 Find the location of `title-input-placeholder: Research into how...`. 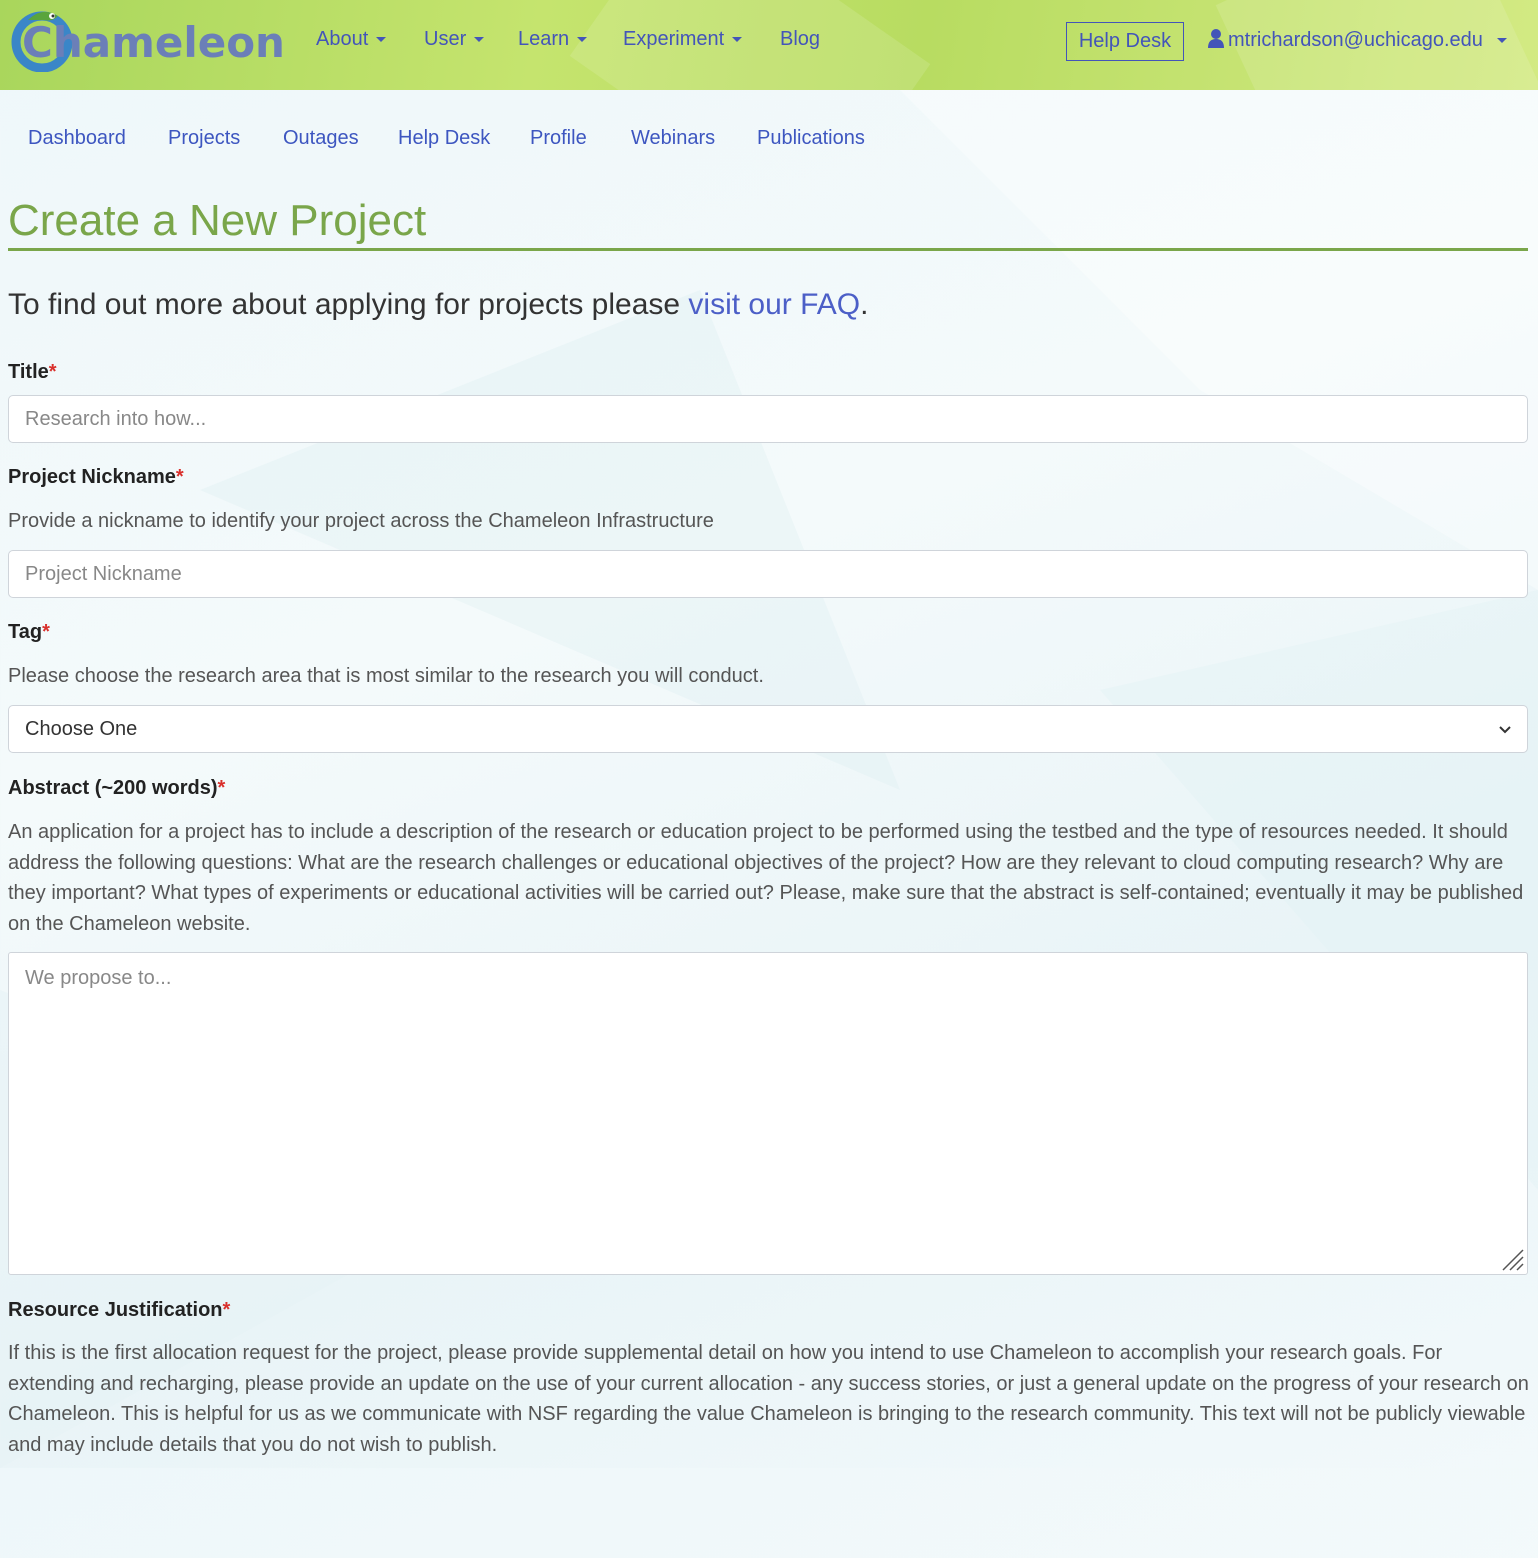

title-input-placeholder: Research into how... is located at coordinates (116, 418).